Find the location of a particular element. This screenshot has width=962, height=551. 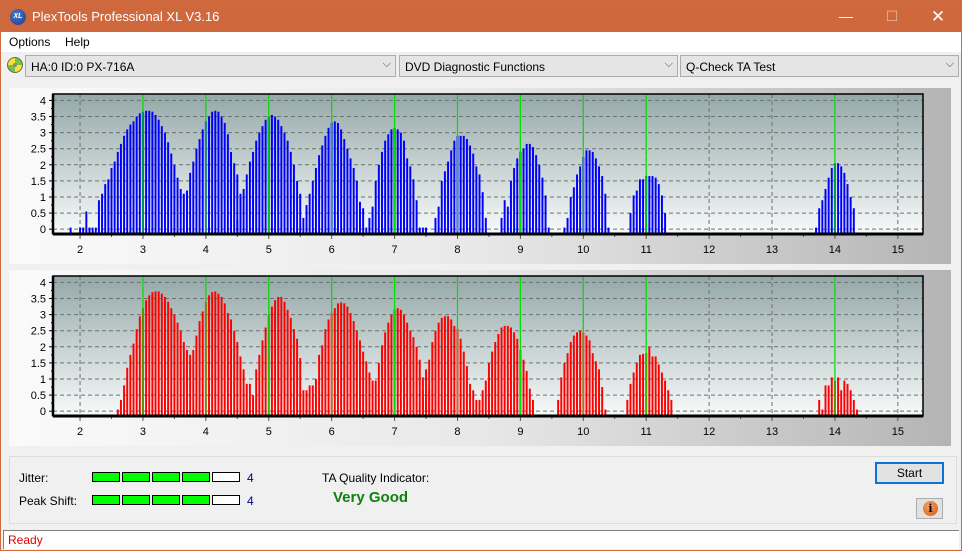

maximize-button: ☐ is located at coordinates (892, 16).